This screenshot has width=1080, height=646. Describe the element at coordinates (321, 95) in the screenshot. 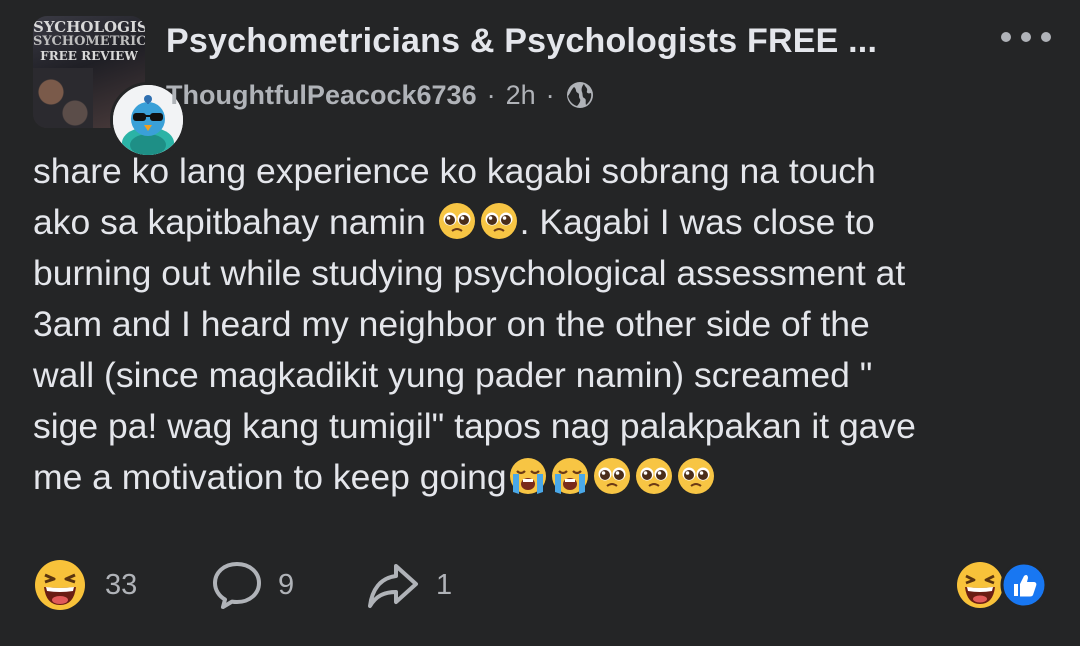

I see `author-name: ThoughtfulPeacock6736` at that location.